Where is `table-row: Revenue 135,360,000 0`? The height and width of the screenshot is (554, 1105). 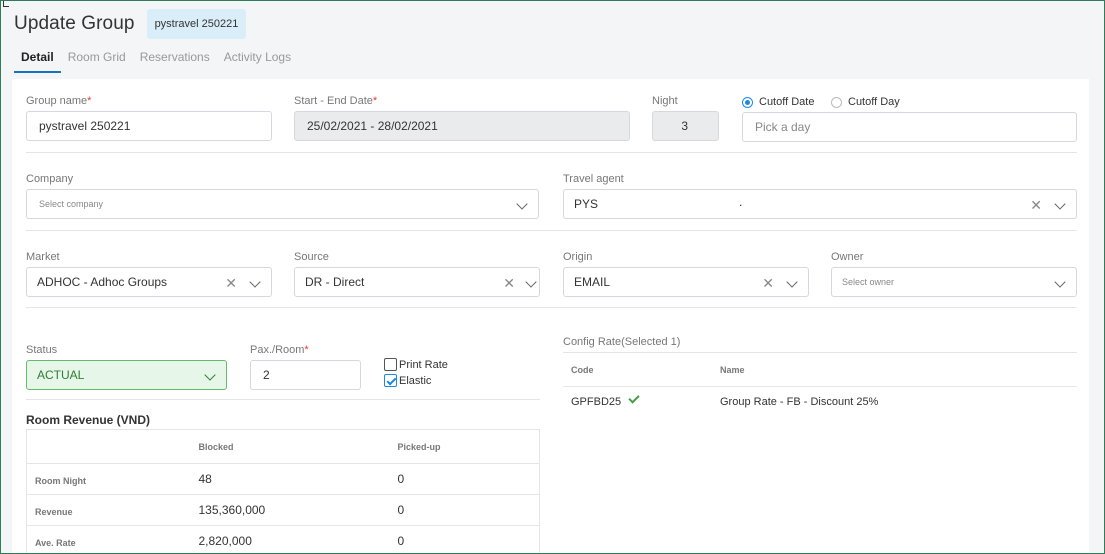 table-row: Revenue 135,360,000 0 is located at coordinates (283, 510).